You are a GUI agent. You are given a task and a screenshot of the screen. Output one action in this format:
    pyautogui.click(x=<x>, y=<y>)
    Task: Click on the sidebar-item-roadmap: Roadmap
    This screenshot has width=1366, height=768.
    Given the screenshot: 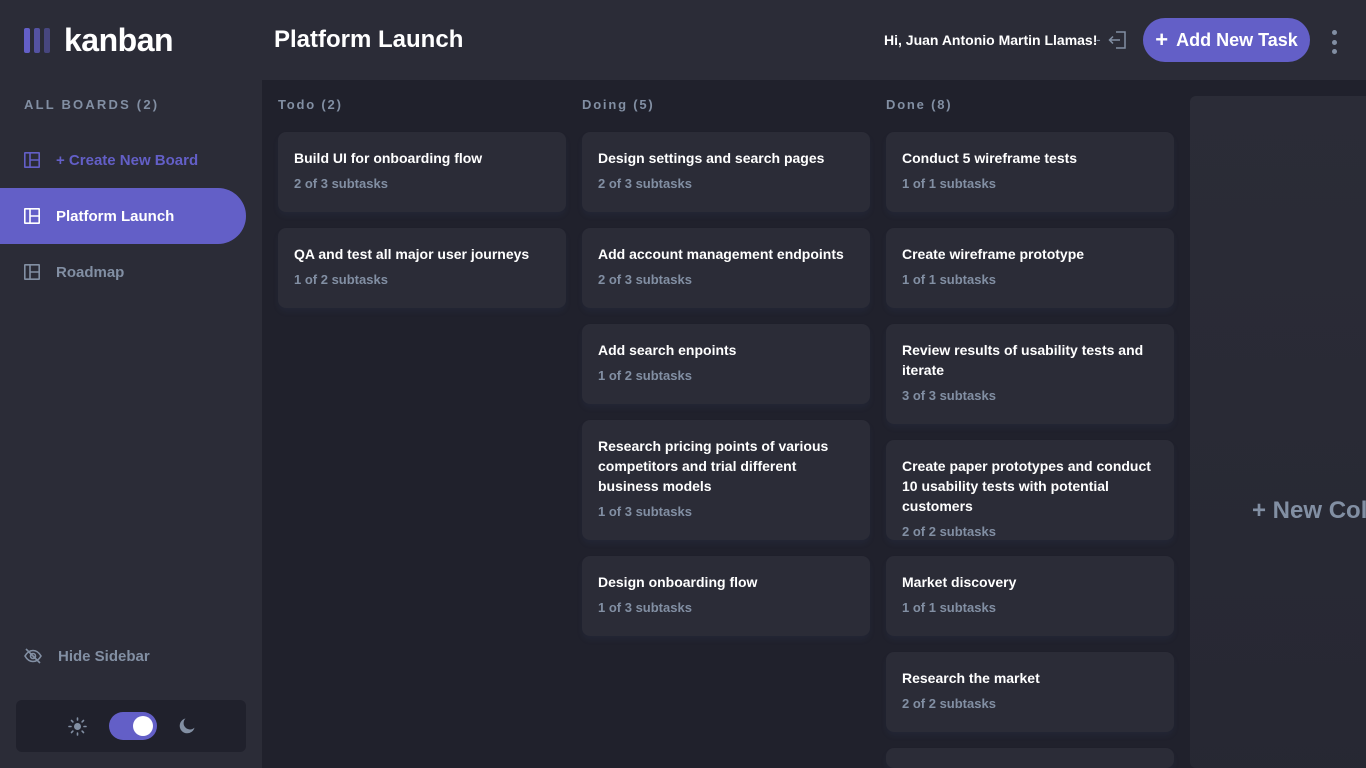 What is the action you would take?
    pyautogui.click(x=123, y=272)
    